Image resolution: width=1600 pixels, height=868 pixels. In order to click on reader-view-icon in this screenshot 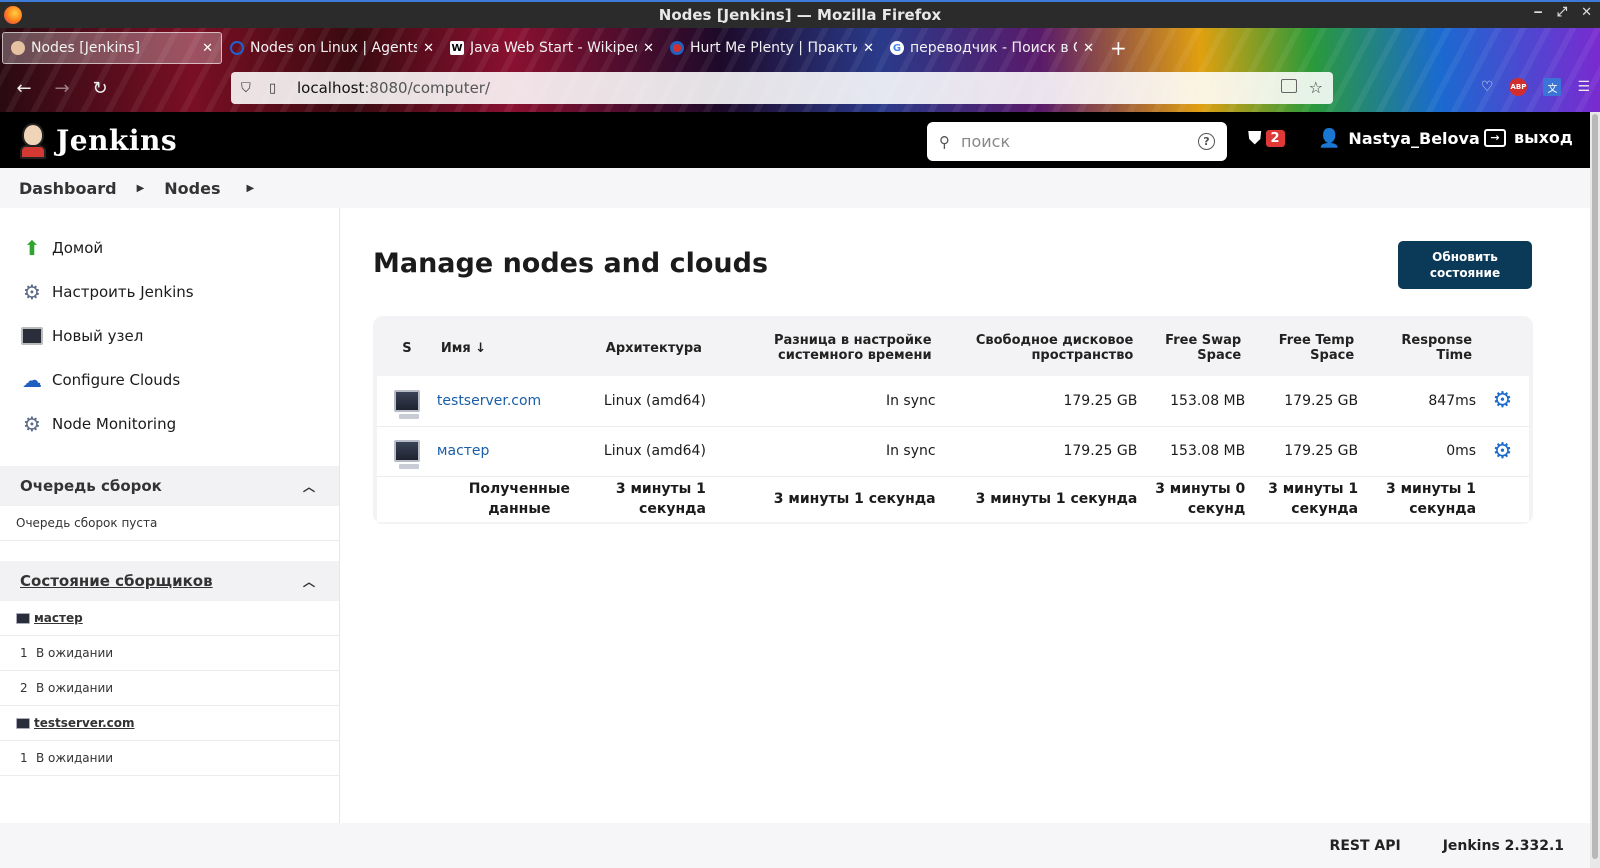, I will do `click(1289, 86)`.